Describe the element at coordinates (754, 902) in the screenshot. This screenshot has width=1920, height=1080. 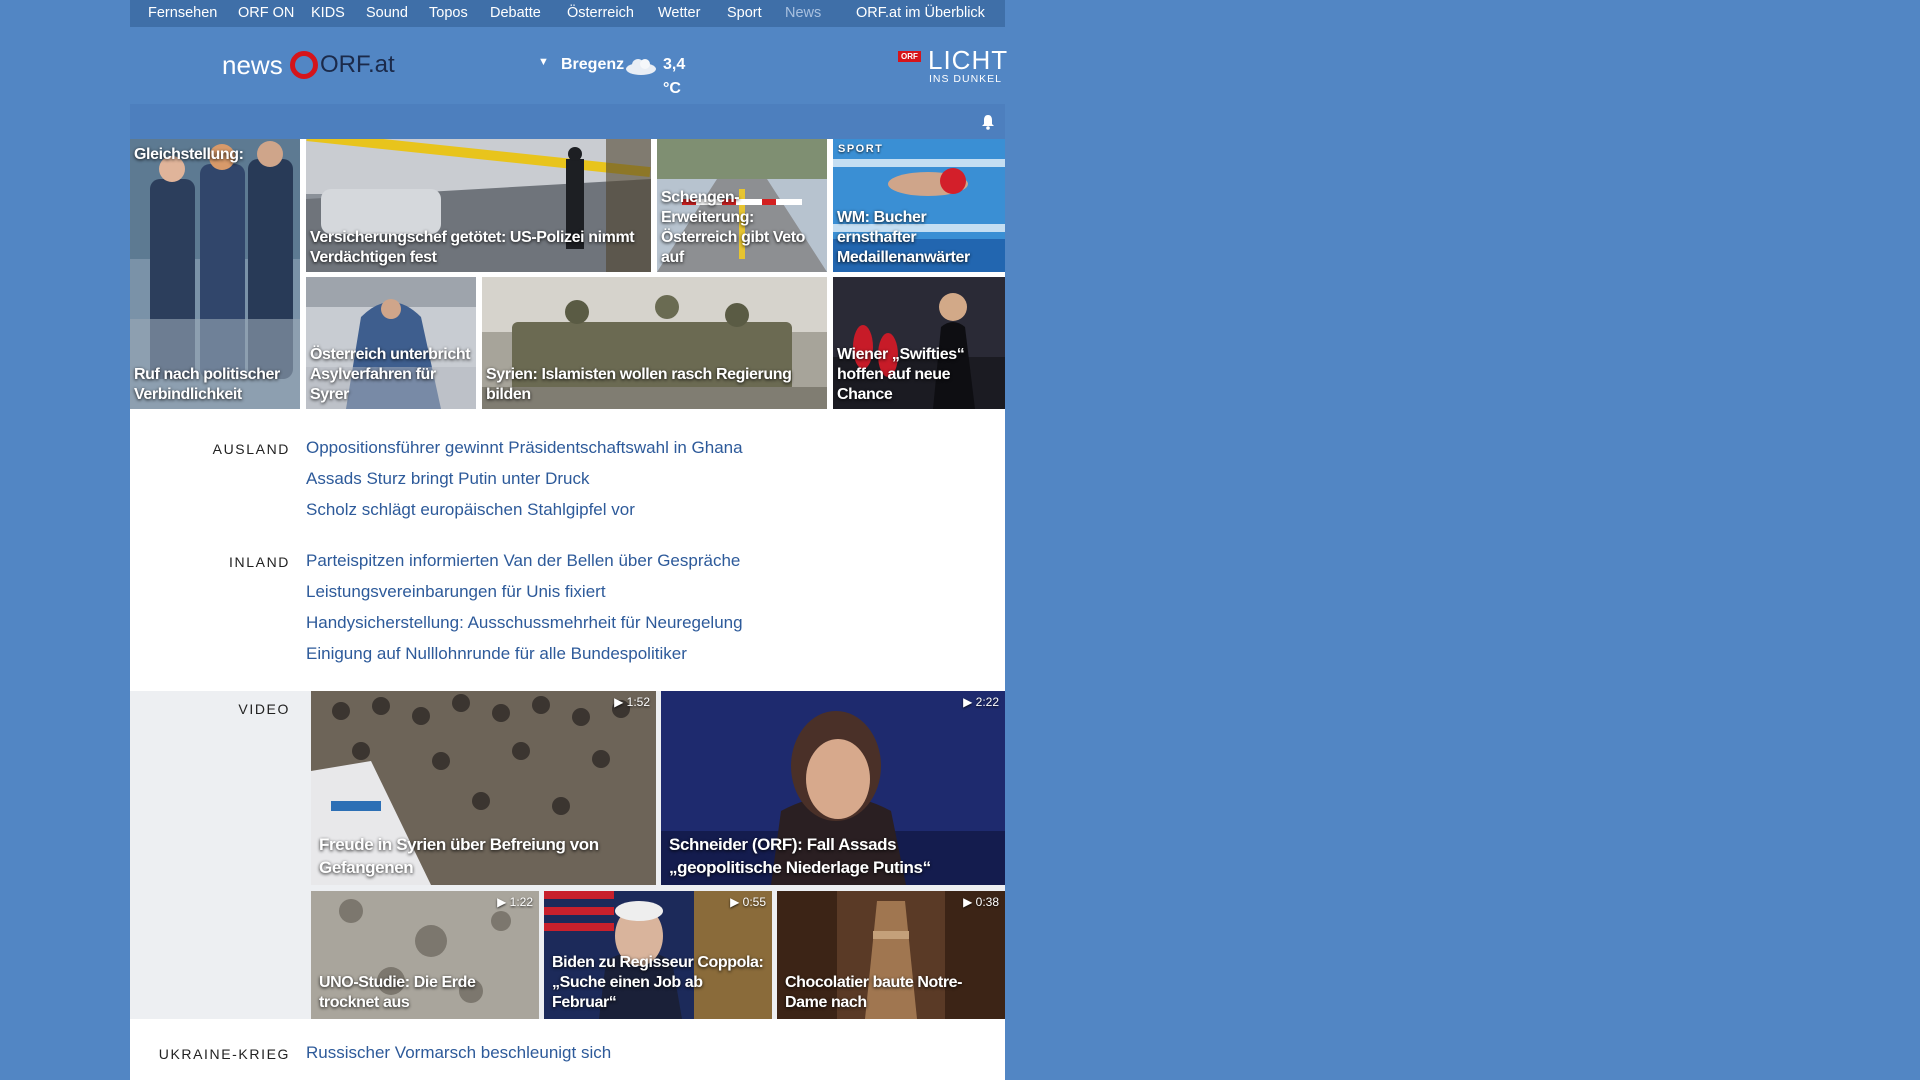
I see `video-duration-value: 0:55` at that location.